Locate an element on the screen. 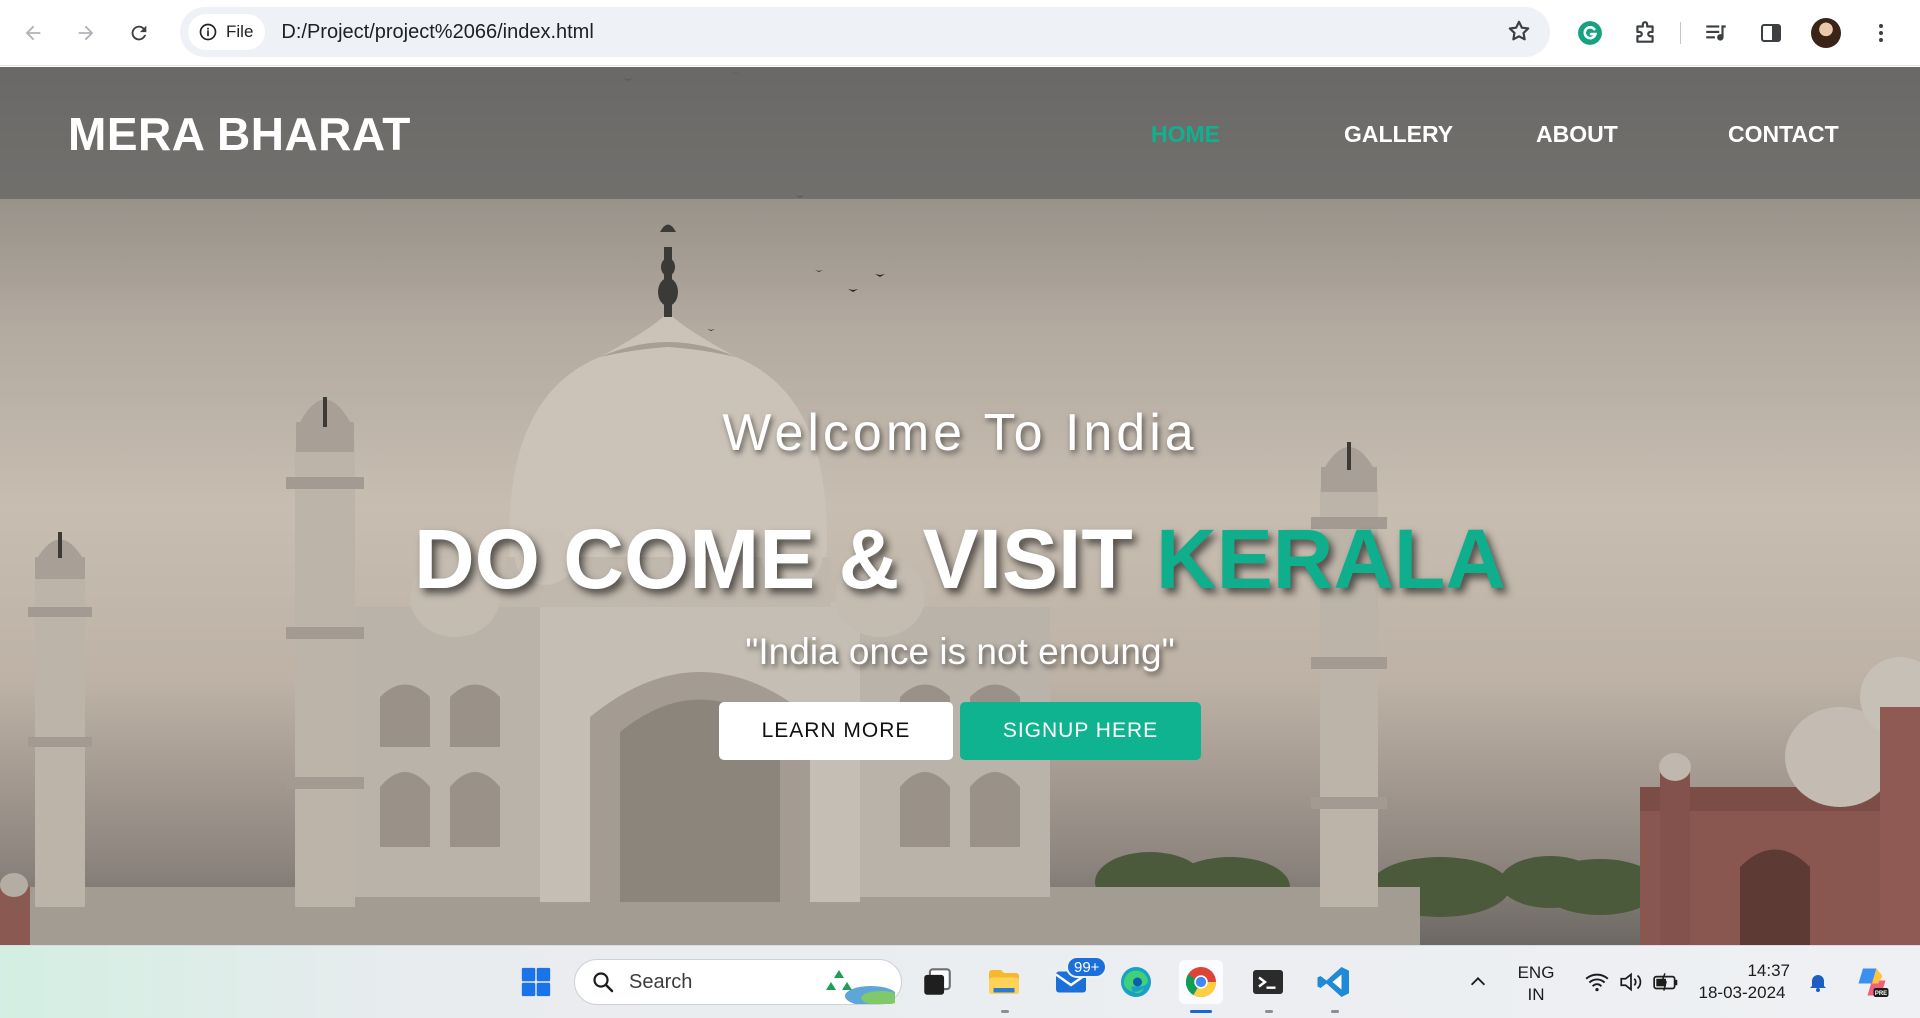  info-icon is located at coordinates (208, 32).